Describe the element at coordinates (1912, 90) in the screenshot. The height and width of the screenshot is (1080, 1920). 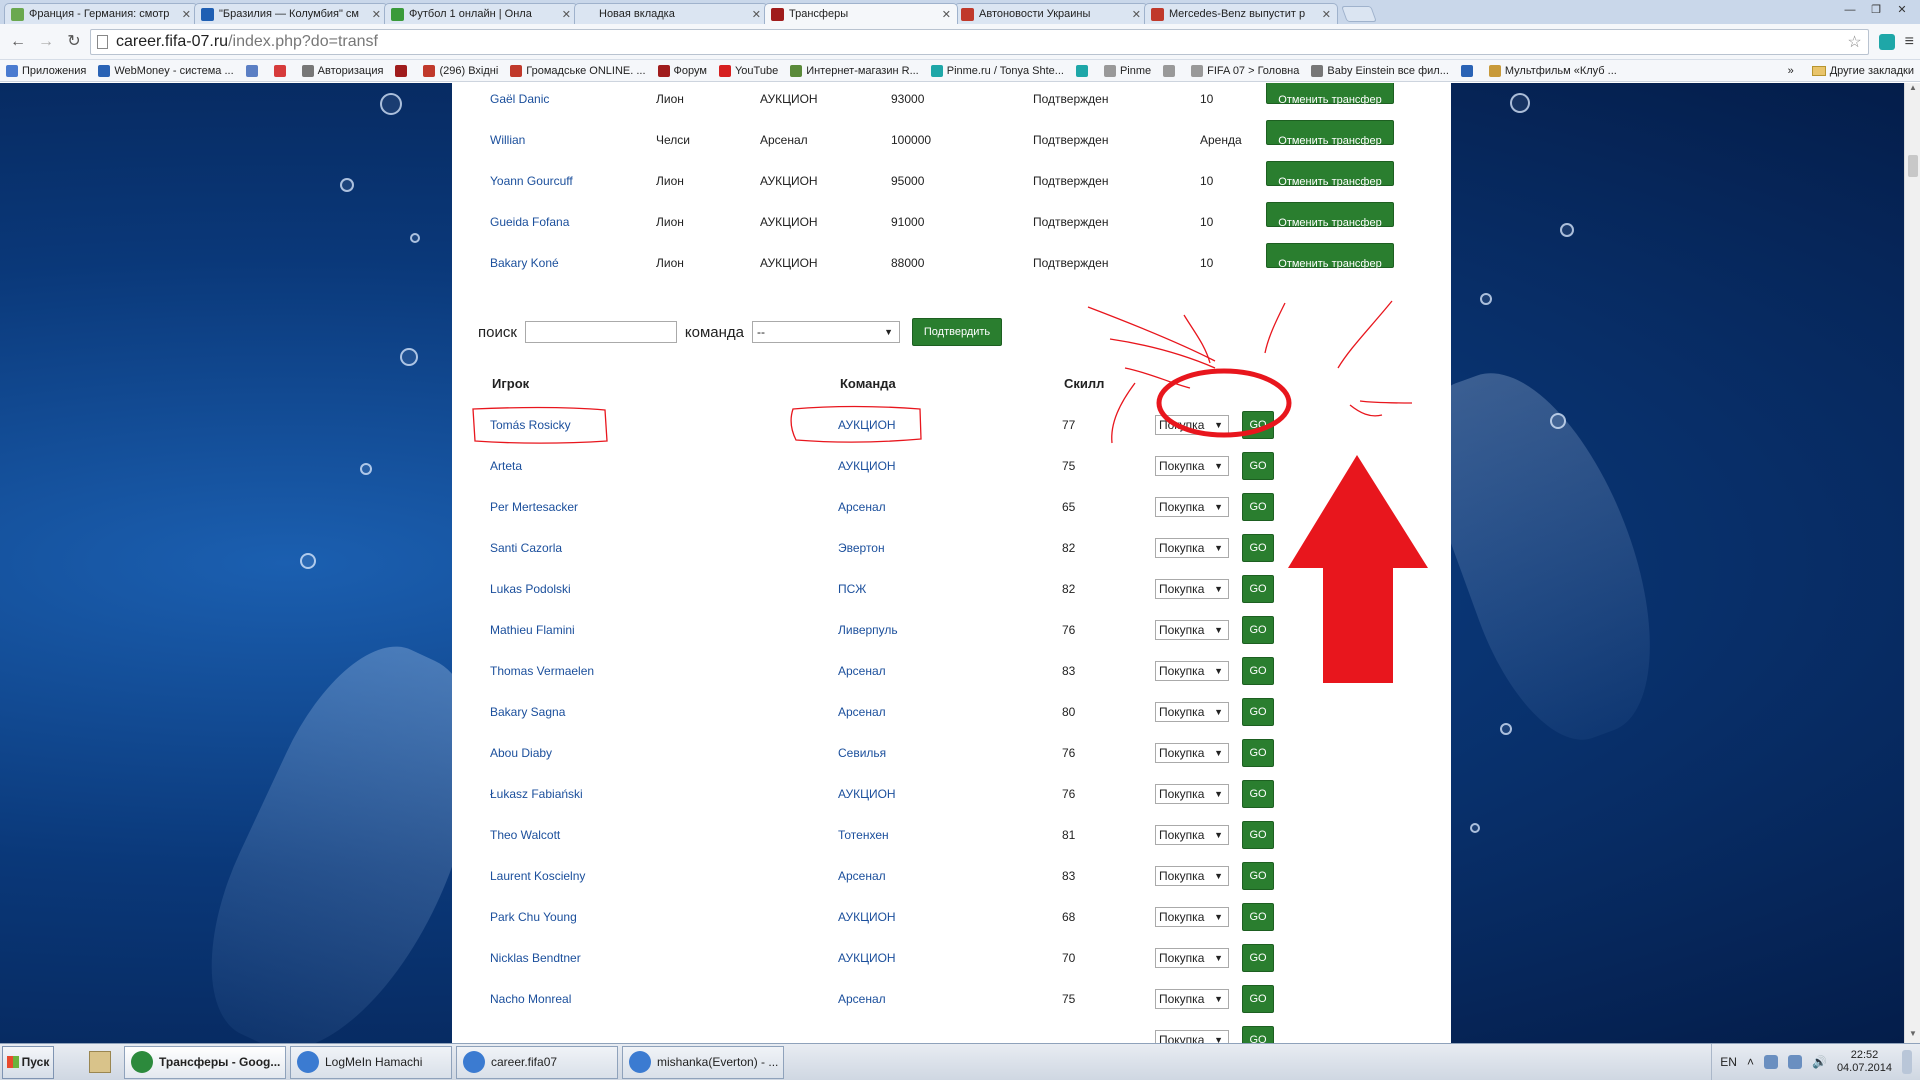
I see `scroll-up-icon: ▲` at that location.